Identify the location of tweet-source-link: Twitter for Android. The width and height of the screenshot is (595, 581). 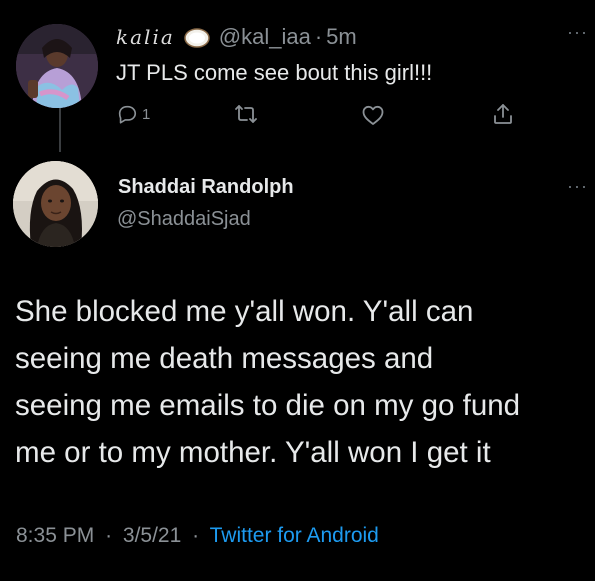
(294, 535).